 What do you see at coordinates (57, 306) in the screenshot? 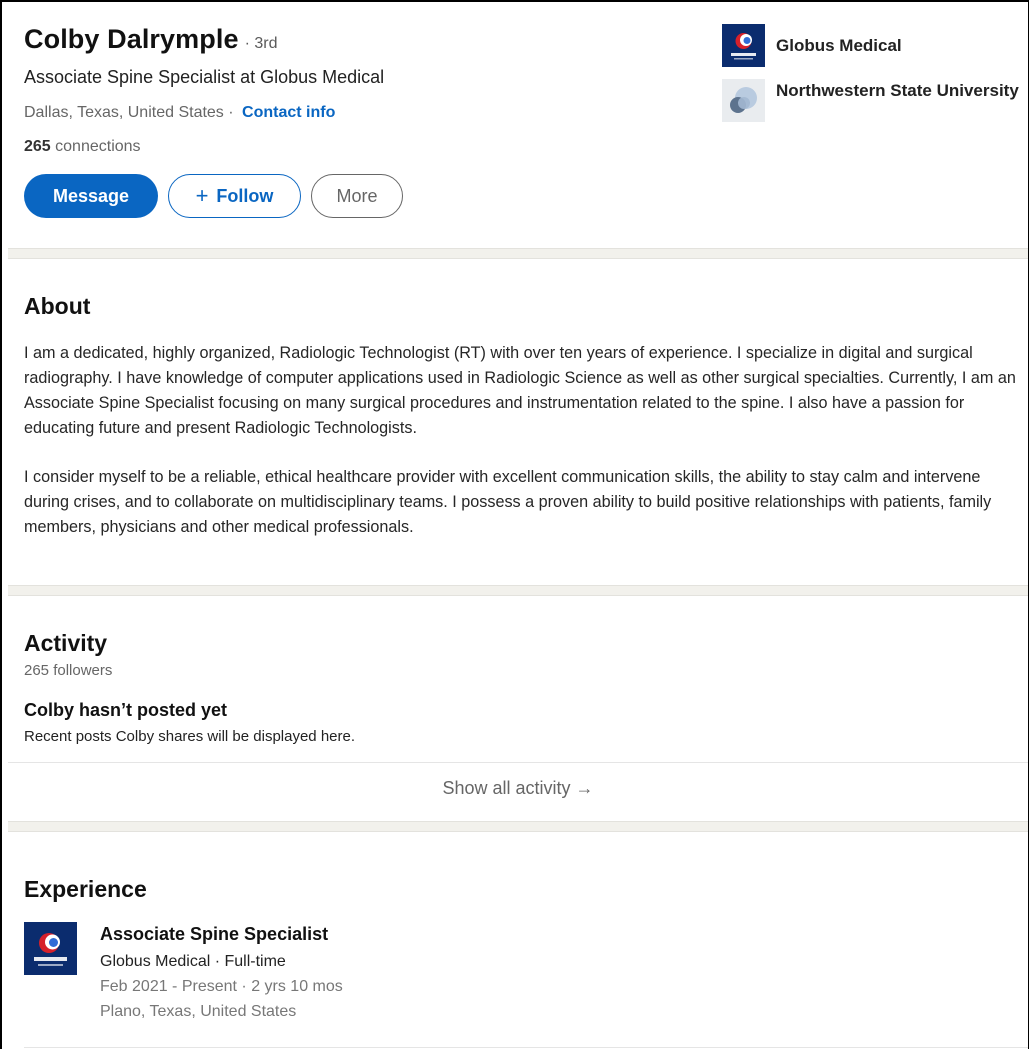
I see `about-title: About` at bounding box center [57, 306].